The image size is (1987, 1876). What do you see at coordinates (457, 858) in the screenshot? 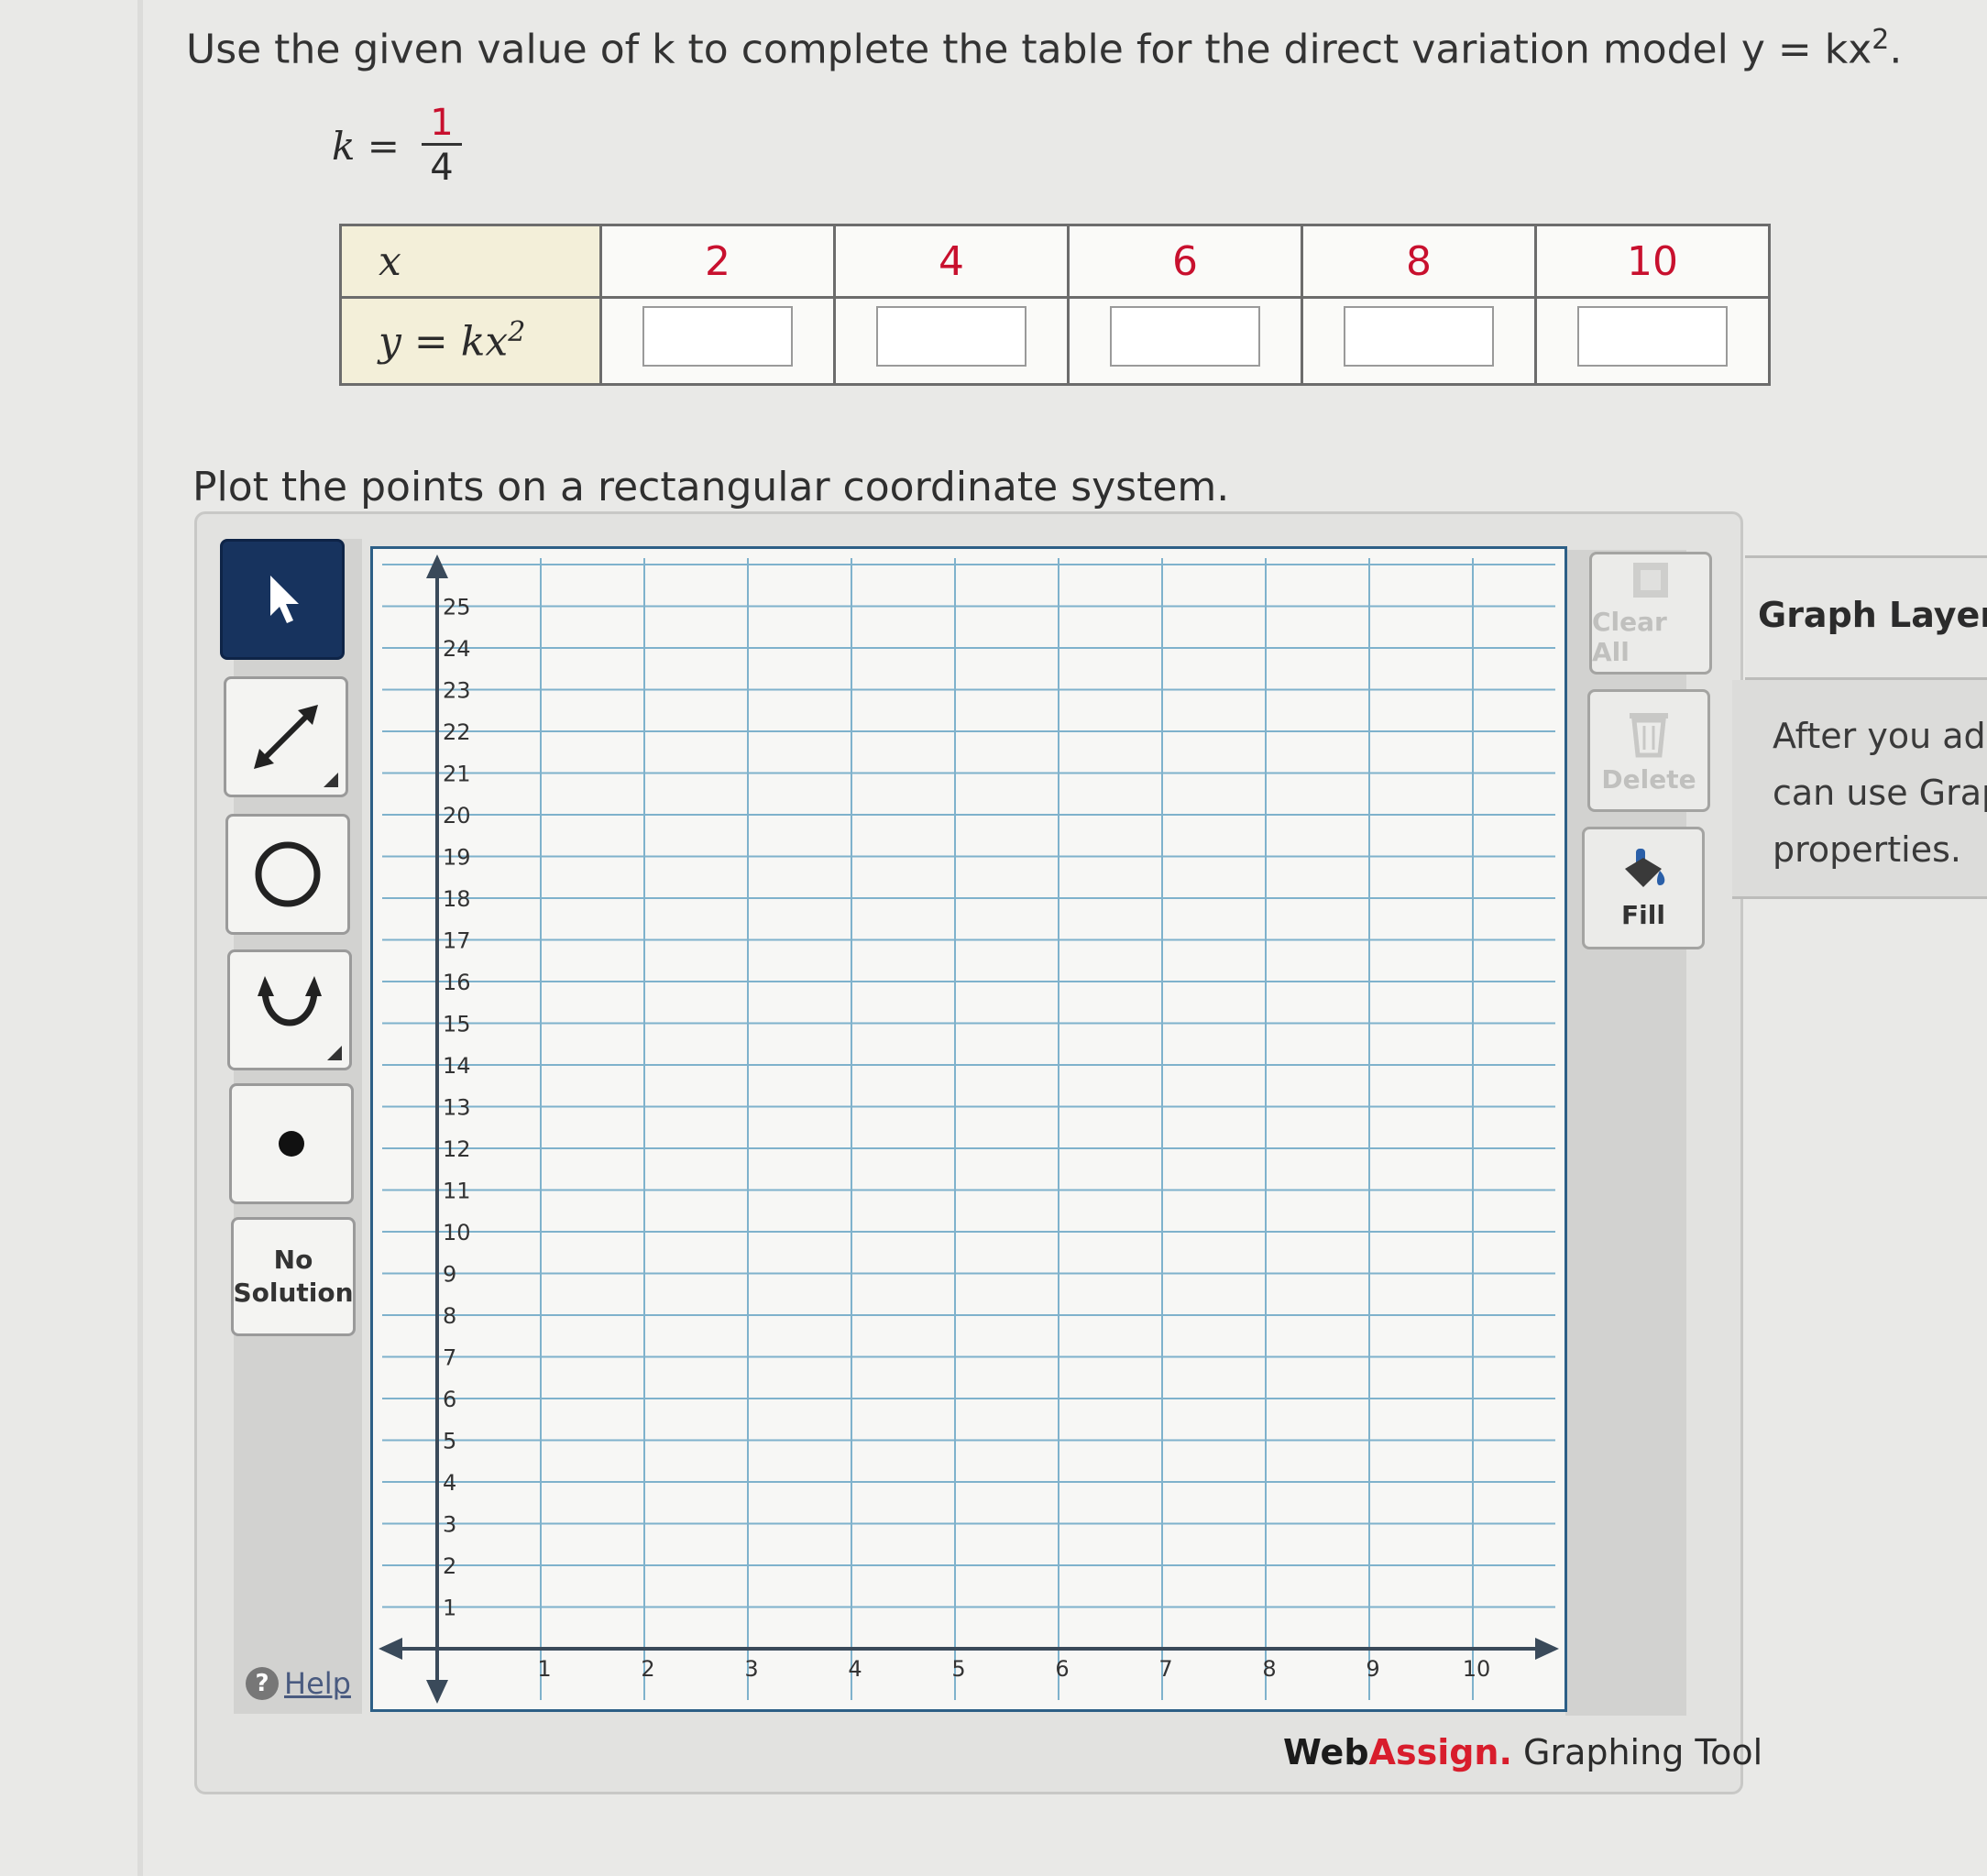
I see `y-tick-label: 19` at bounding box center [457, 858].